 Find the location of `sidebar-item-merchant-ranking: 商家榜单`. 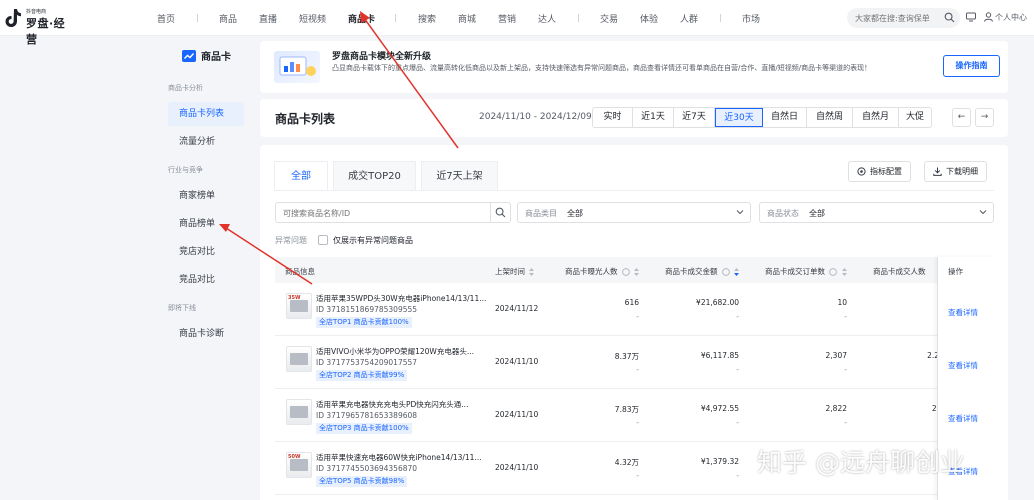

sidebar-item-merchant-ranking: 商家榜单 is located at coordinates (206, 196).